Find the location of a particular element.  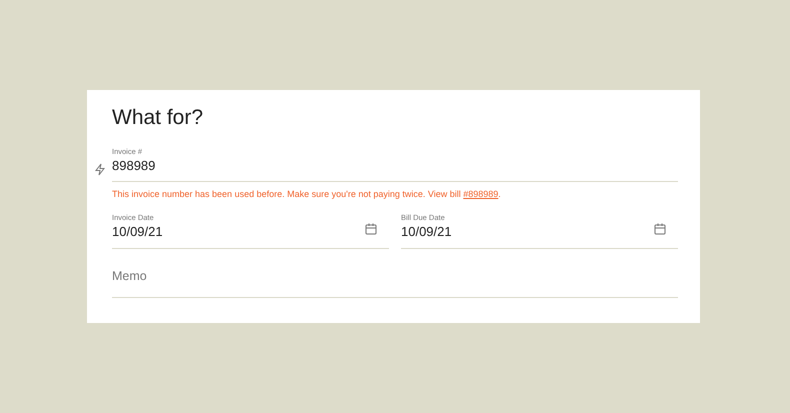

form-title: What for? is located at coordinates (158, 118).